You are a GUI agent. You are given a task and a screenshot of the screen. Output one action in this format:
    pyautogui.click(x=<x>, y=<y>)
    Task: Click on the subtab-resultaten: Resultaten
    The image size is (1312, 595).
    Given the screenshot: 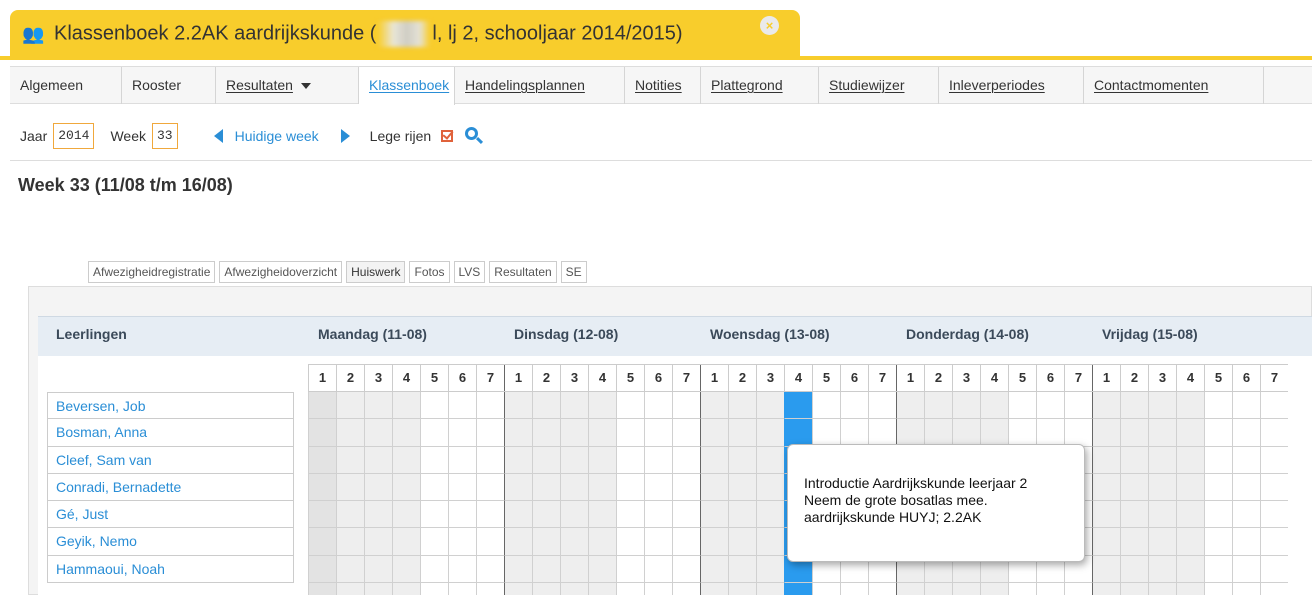 What is the action you would take?
    pyautogui.click(x=523, y=272)
    